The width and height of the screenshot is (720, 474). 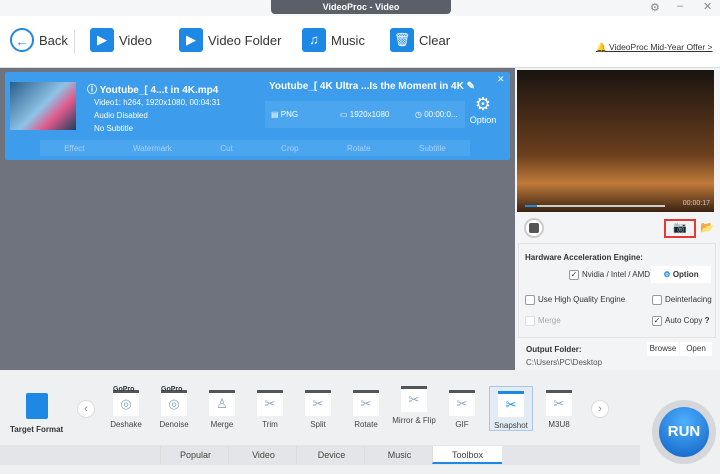 What do you see at coordinates (157, 102) in the screenshot?
I see `video-track-select: Video1: h264, 1920x1080, 00:04:31` at bounding box center [157, 102].